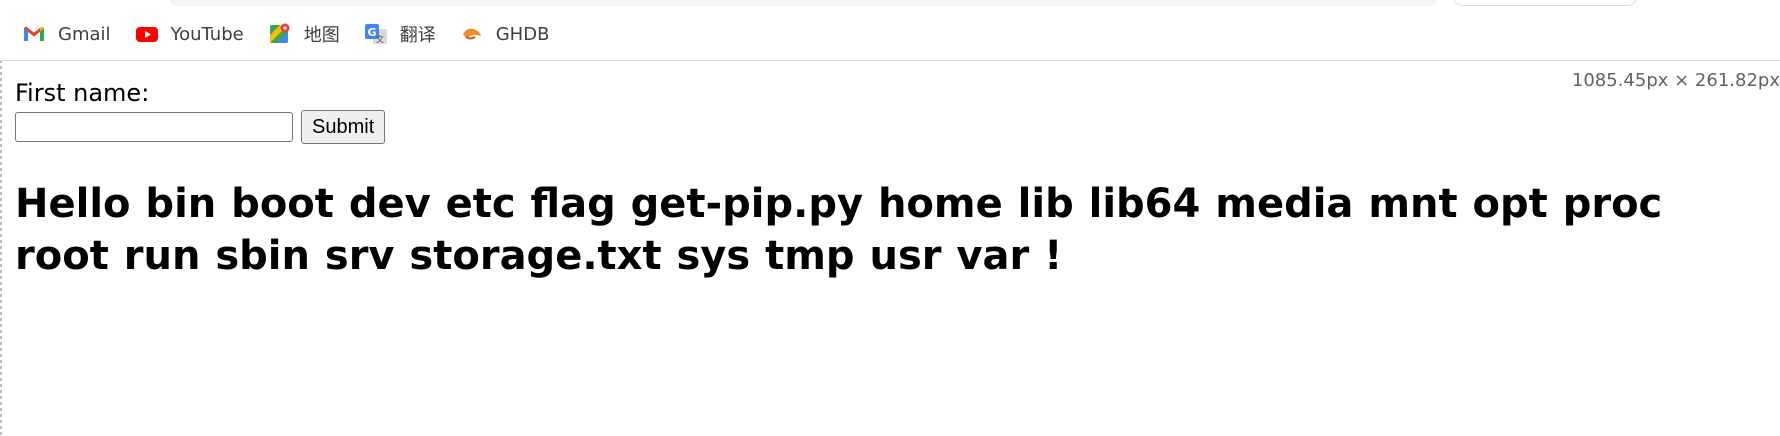 Image resolution: width=1780 pixels, height=436 pixels. What do you see at coordinates (82, 93) in the screenshot?
I see `first-name-label: First name:` at bounding box center [82, 93].